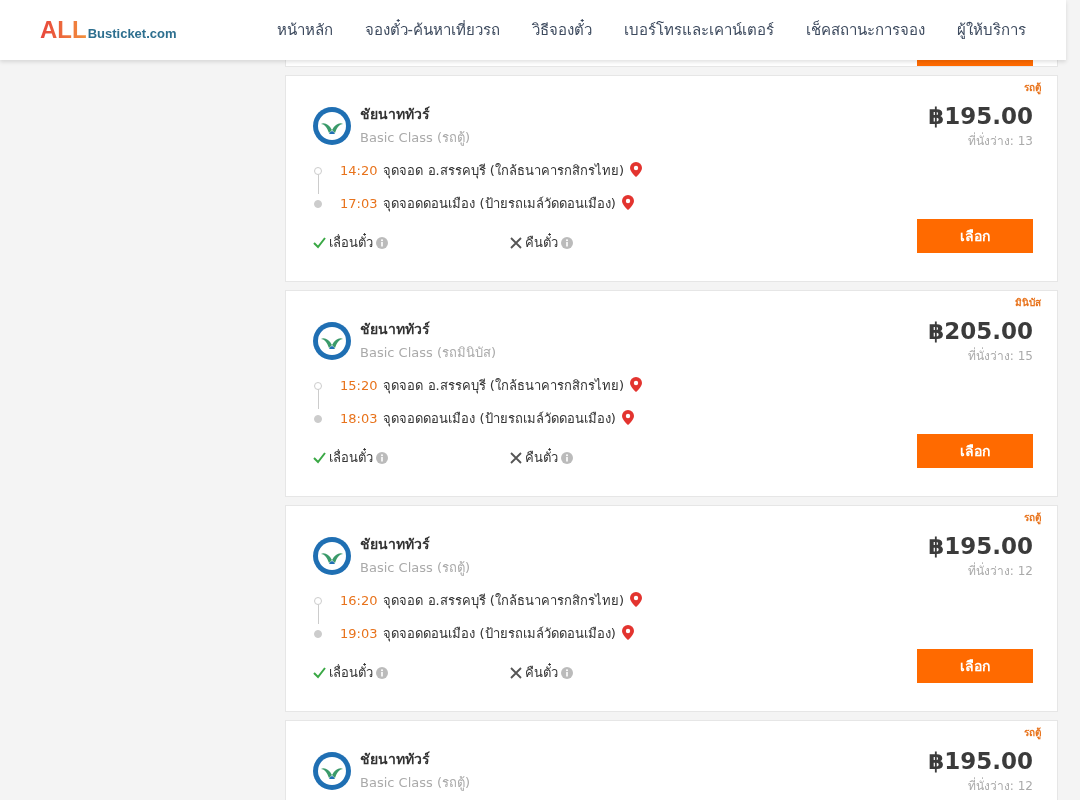  Describe the element at coordinates (562, 30) in the screenshot. I see `nav-link: วิธีจองตั๋ว` at that location.